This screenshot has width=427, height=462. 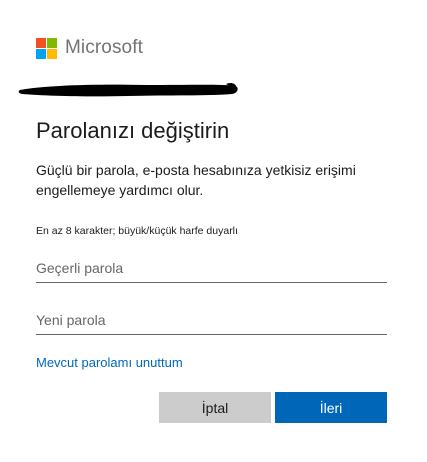 I want to click on logo-square-yellow, so click(x=52, y=53).